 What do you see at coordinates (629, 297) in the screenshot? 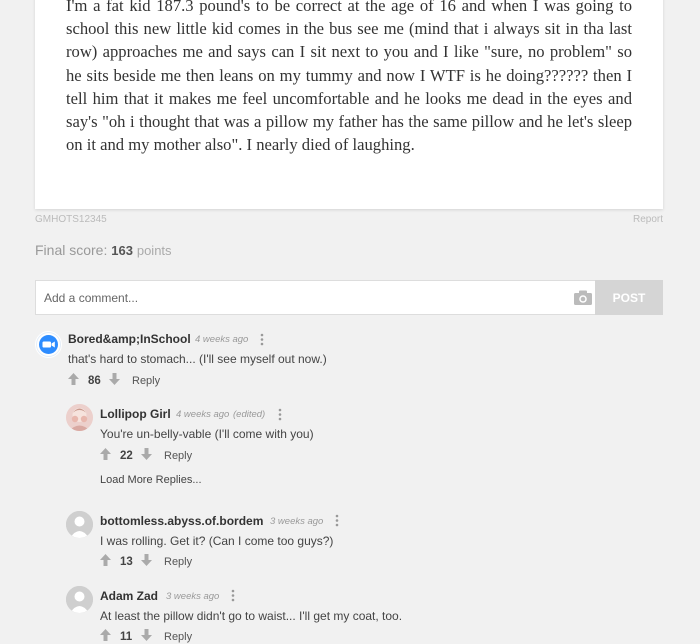
I see `post-comment-button: POST` at bounding box center [629, 297].